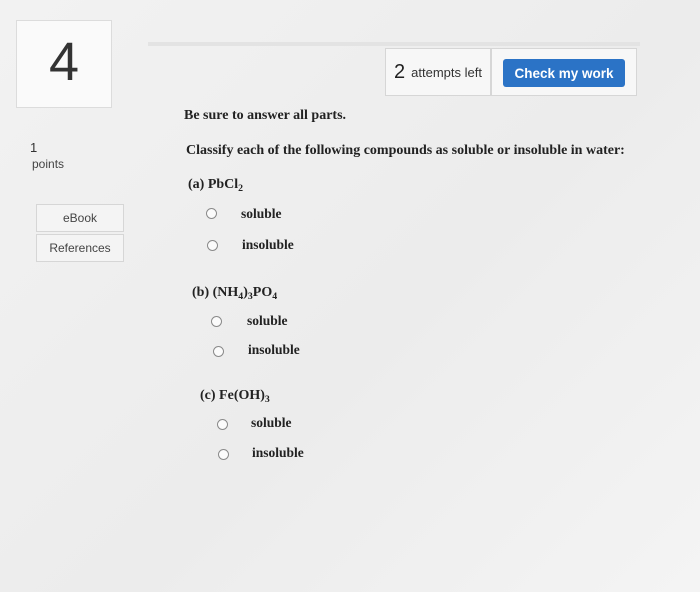 The height and width of the screenshot is (592, 700). I want to click on part-b-insoluble-label: insoluble, so click(274, 349).